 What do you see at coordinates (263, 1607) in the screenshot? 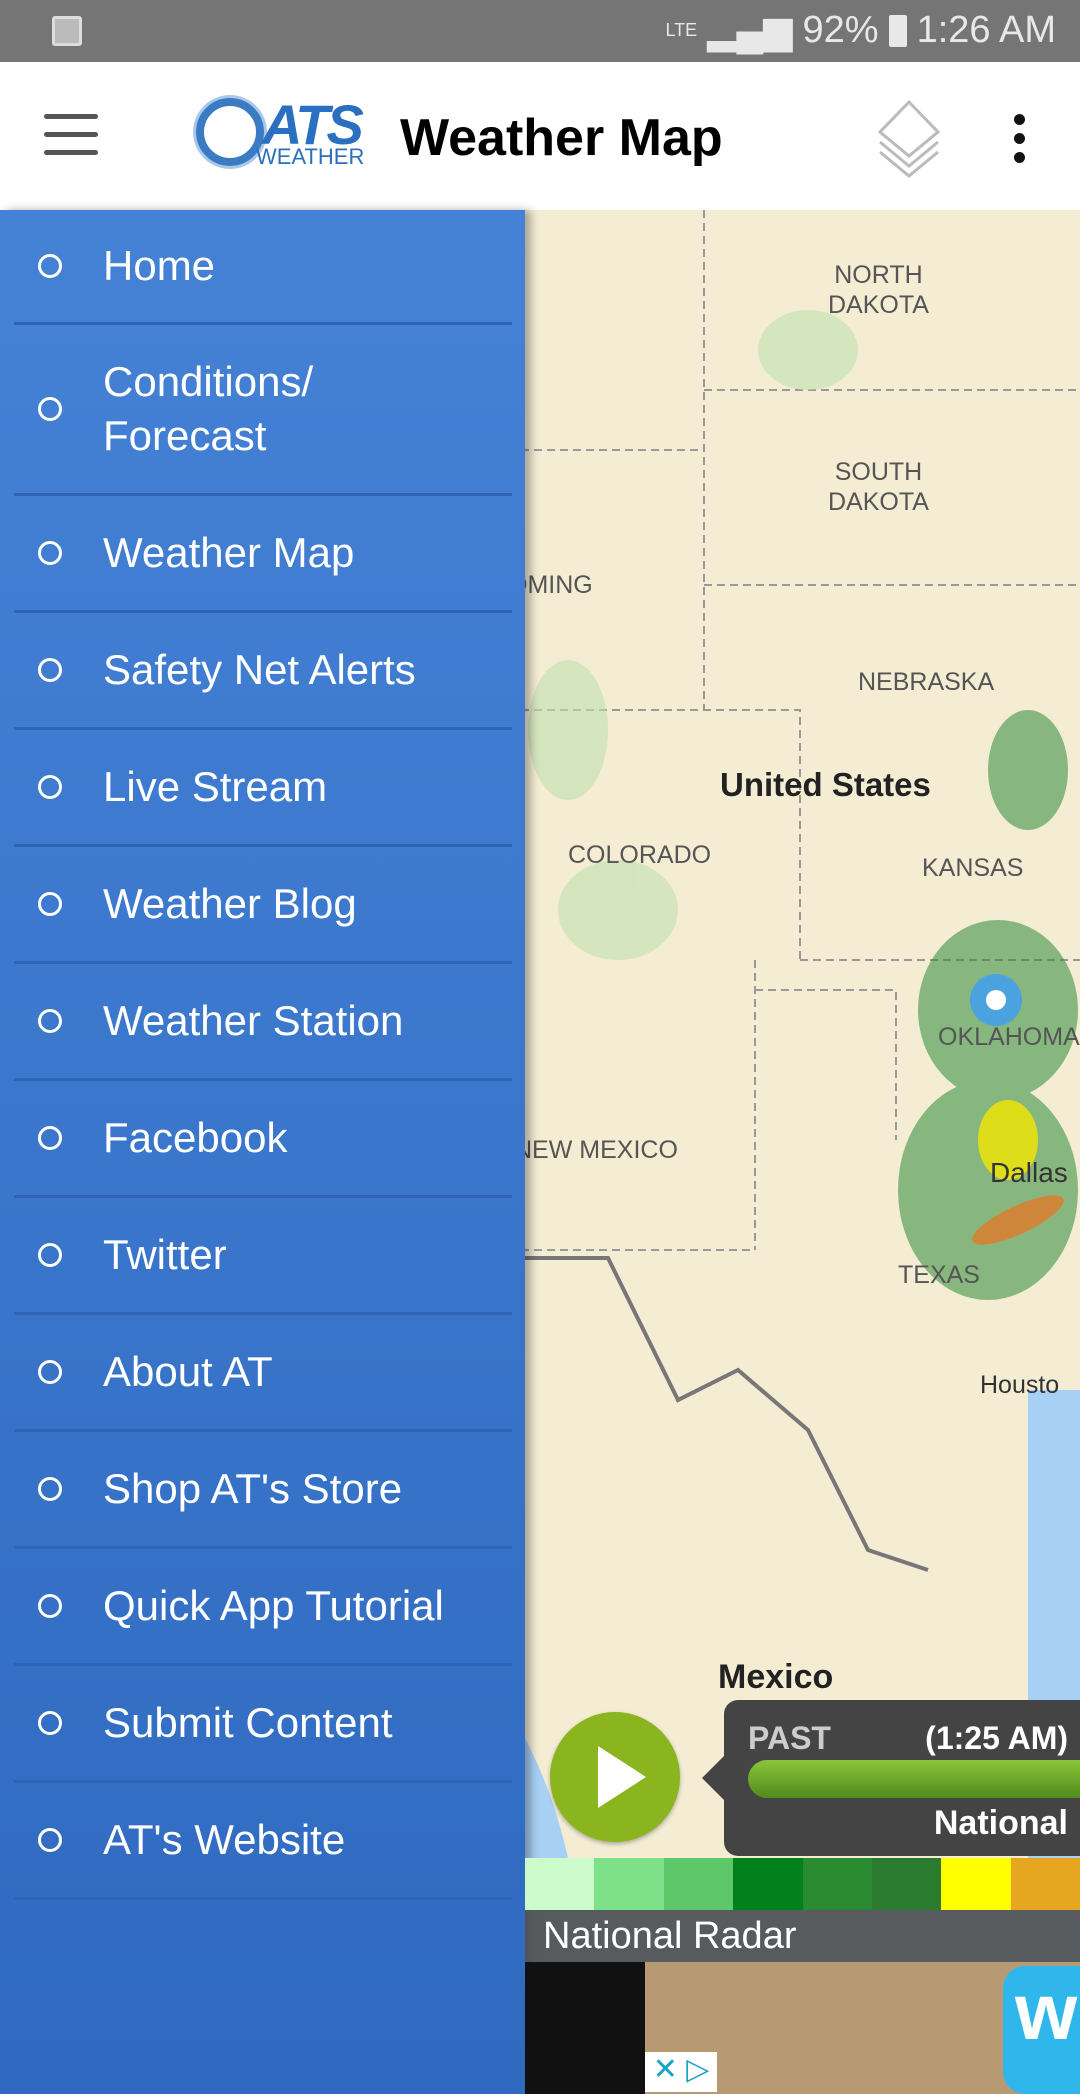
I see `sidebar-item-tutorial: Quick App Tutorial` at bounding box center [263, 1607].